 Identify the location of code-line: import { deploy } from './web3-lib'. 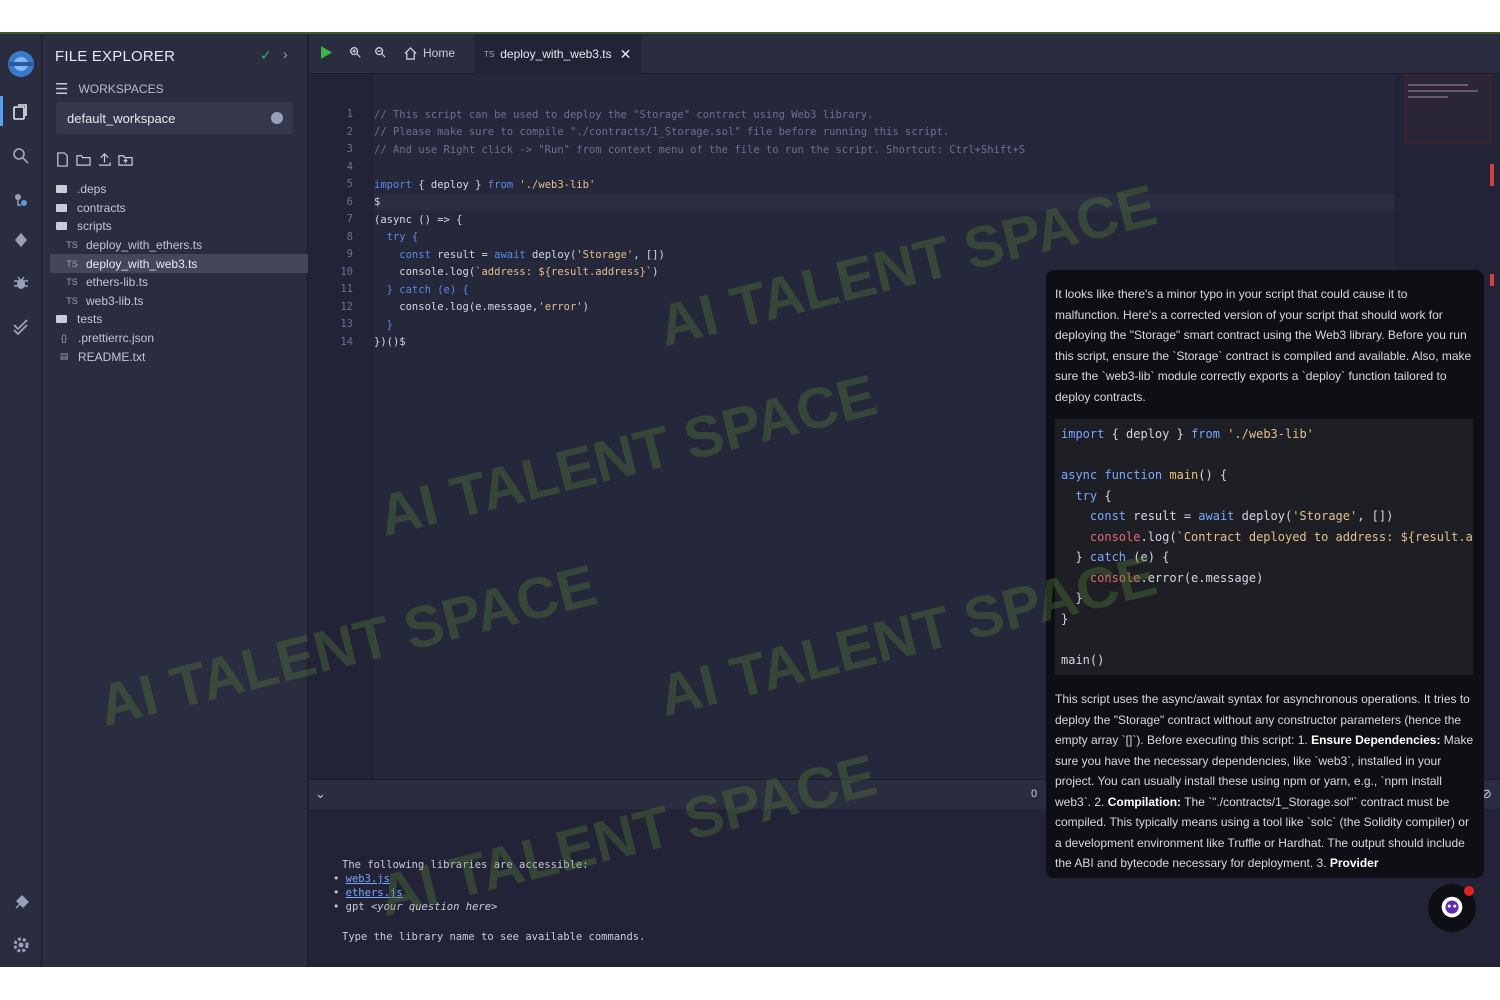
(884, 185).